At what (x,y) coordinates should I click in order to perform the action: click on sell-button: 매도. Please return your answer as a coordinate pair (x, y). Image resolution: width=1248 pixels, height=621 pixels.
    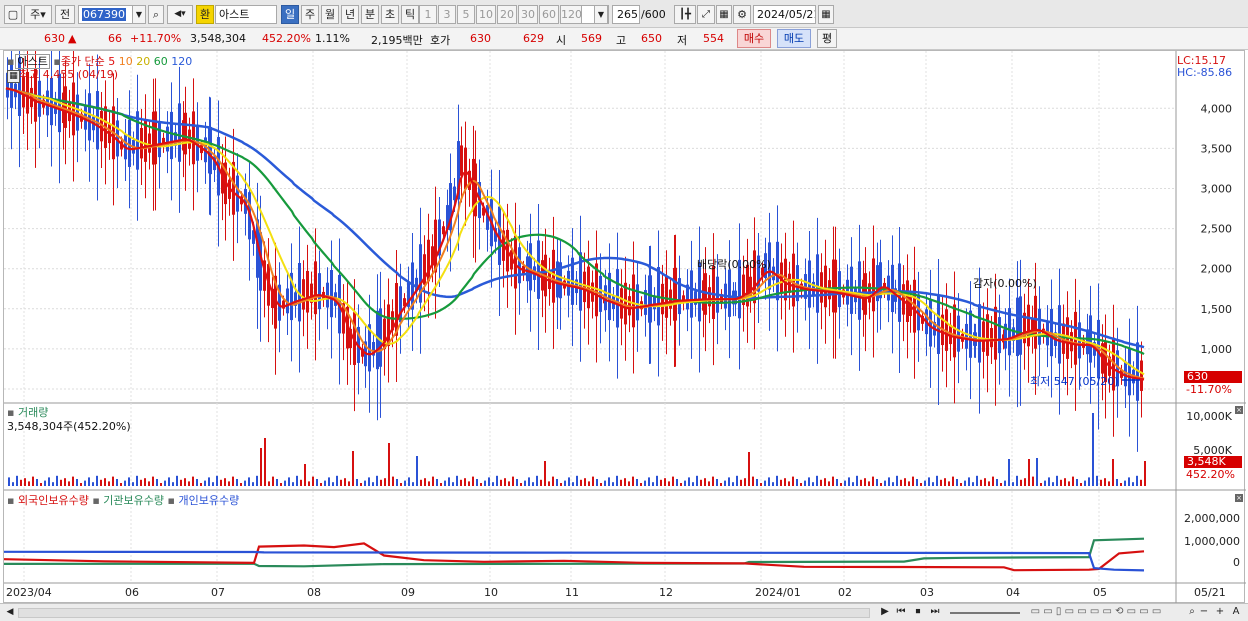
    Looking at the image, I should click on (794, 38).